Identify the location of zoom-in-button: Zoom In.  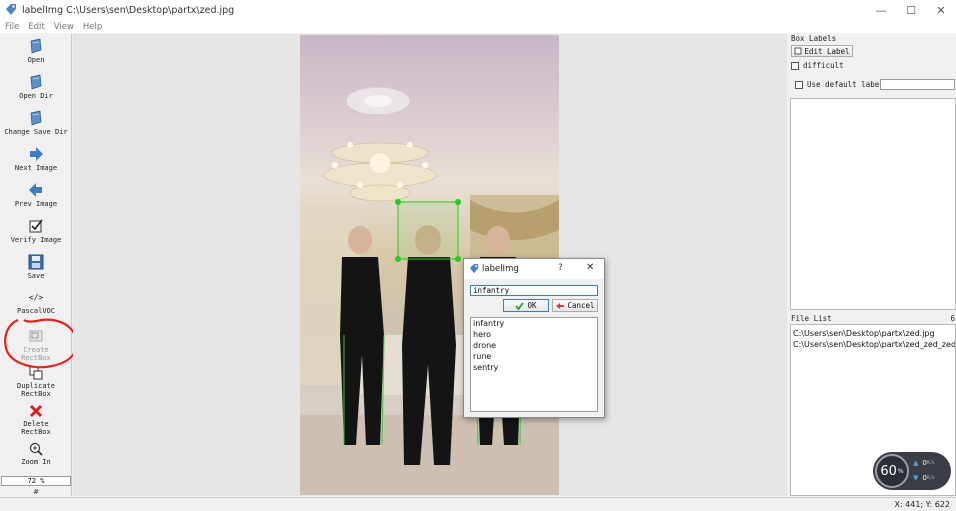
(36, 454).